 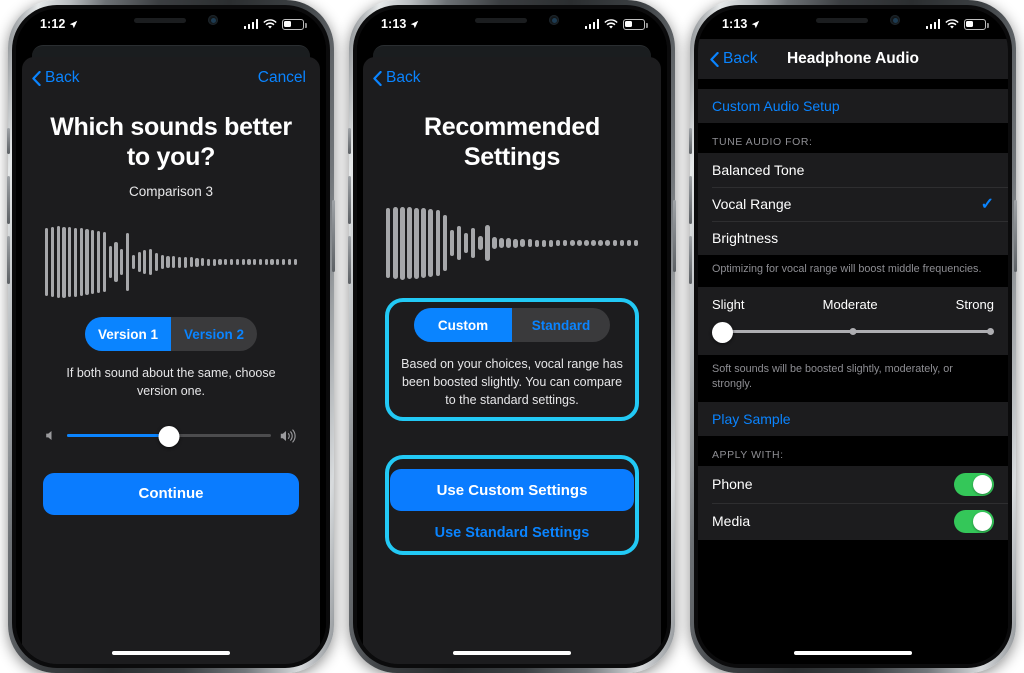 What do you see at coordinates (987, 204) in the screenshot?
I see `checkmark-icon: ✓` at bounding box center [987, 204].